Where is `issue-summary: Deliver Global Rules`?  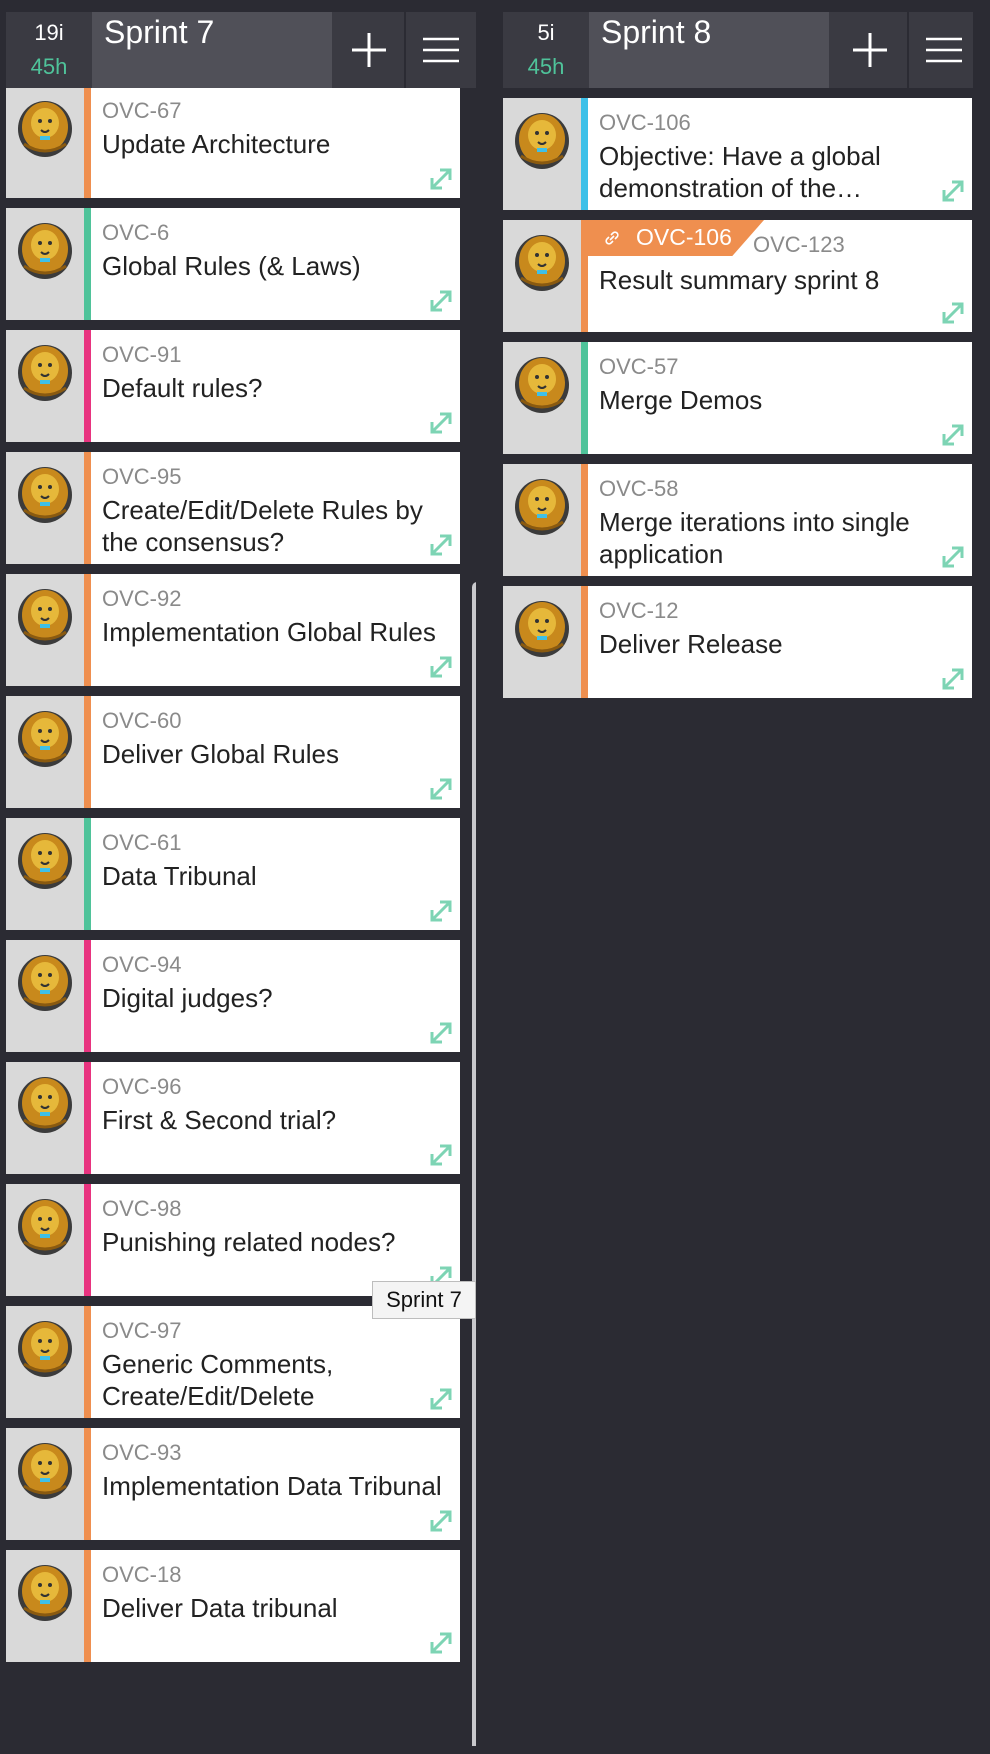
issue-summary: Deliver Global Rules is located at coordinates (220, 754).